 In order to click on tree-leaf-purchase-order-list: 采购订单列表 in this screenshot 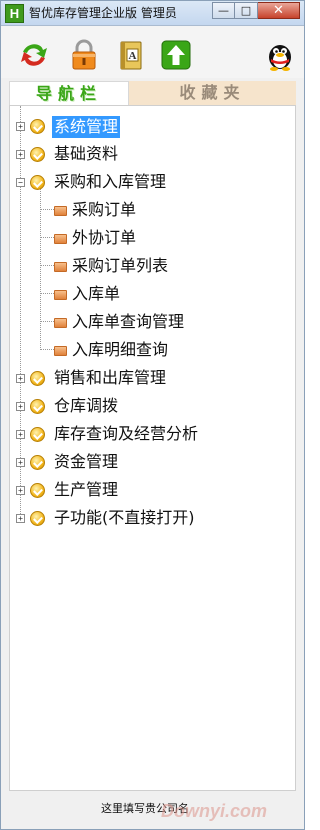, I will do `click(150, 266)`.